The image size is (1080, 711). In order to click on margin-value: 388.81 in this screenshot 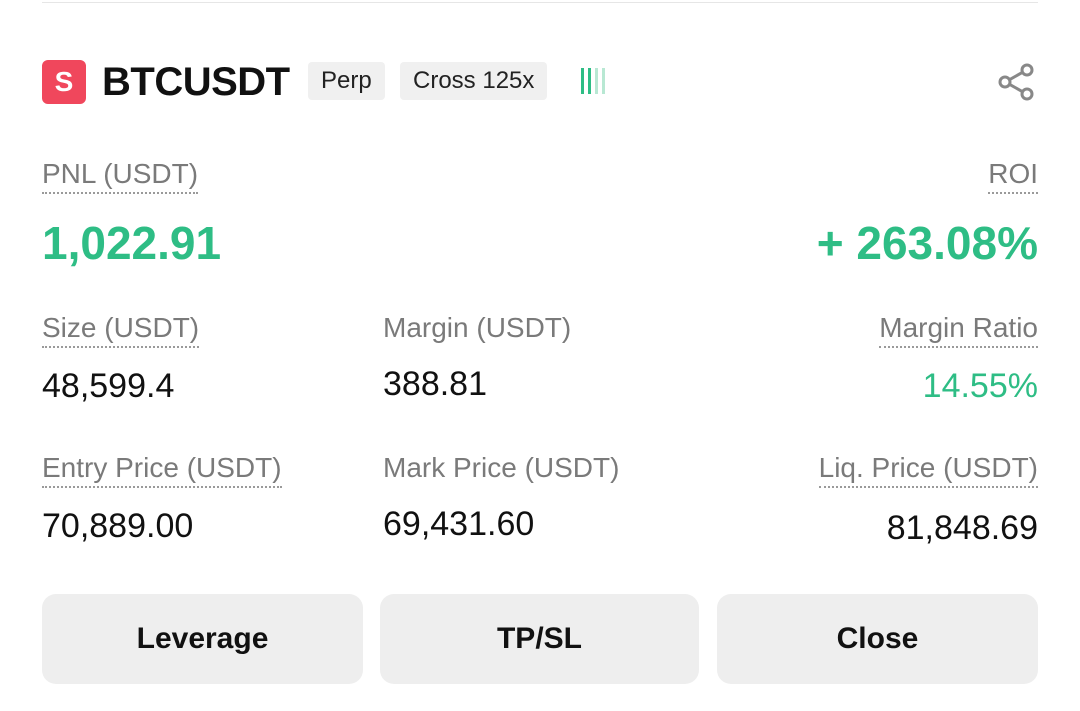, I will do `click(435, 384)`.